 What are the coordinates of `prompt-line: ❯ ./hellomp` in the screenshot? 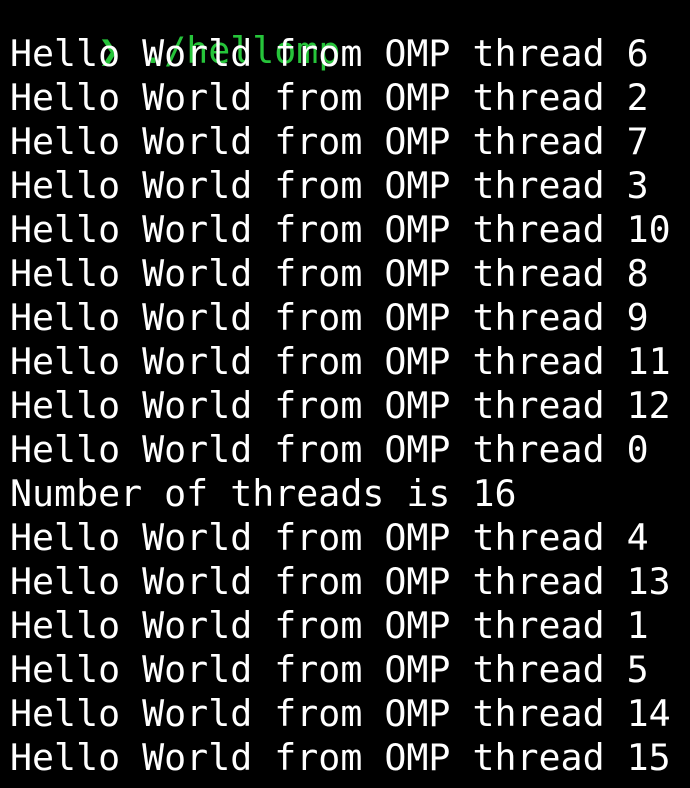 It's located at (350, 35).